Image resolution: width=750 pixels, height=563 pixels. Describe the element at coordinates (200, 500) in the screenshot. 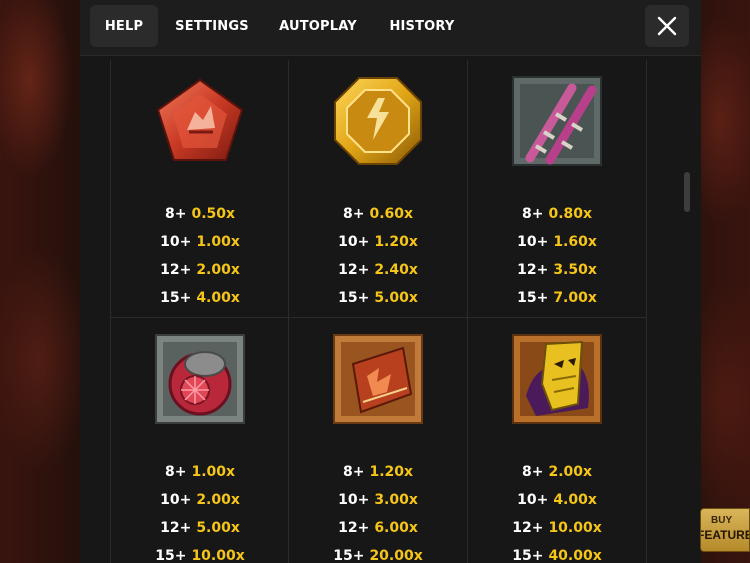

I see `payline-row: 10+ 2.00x` at that location.